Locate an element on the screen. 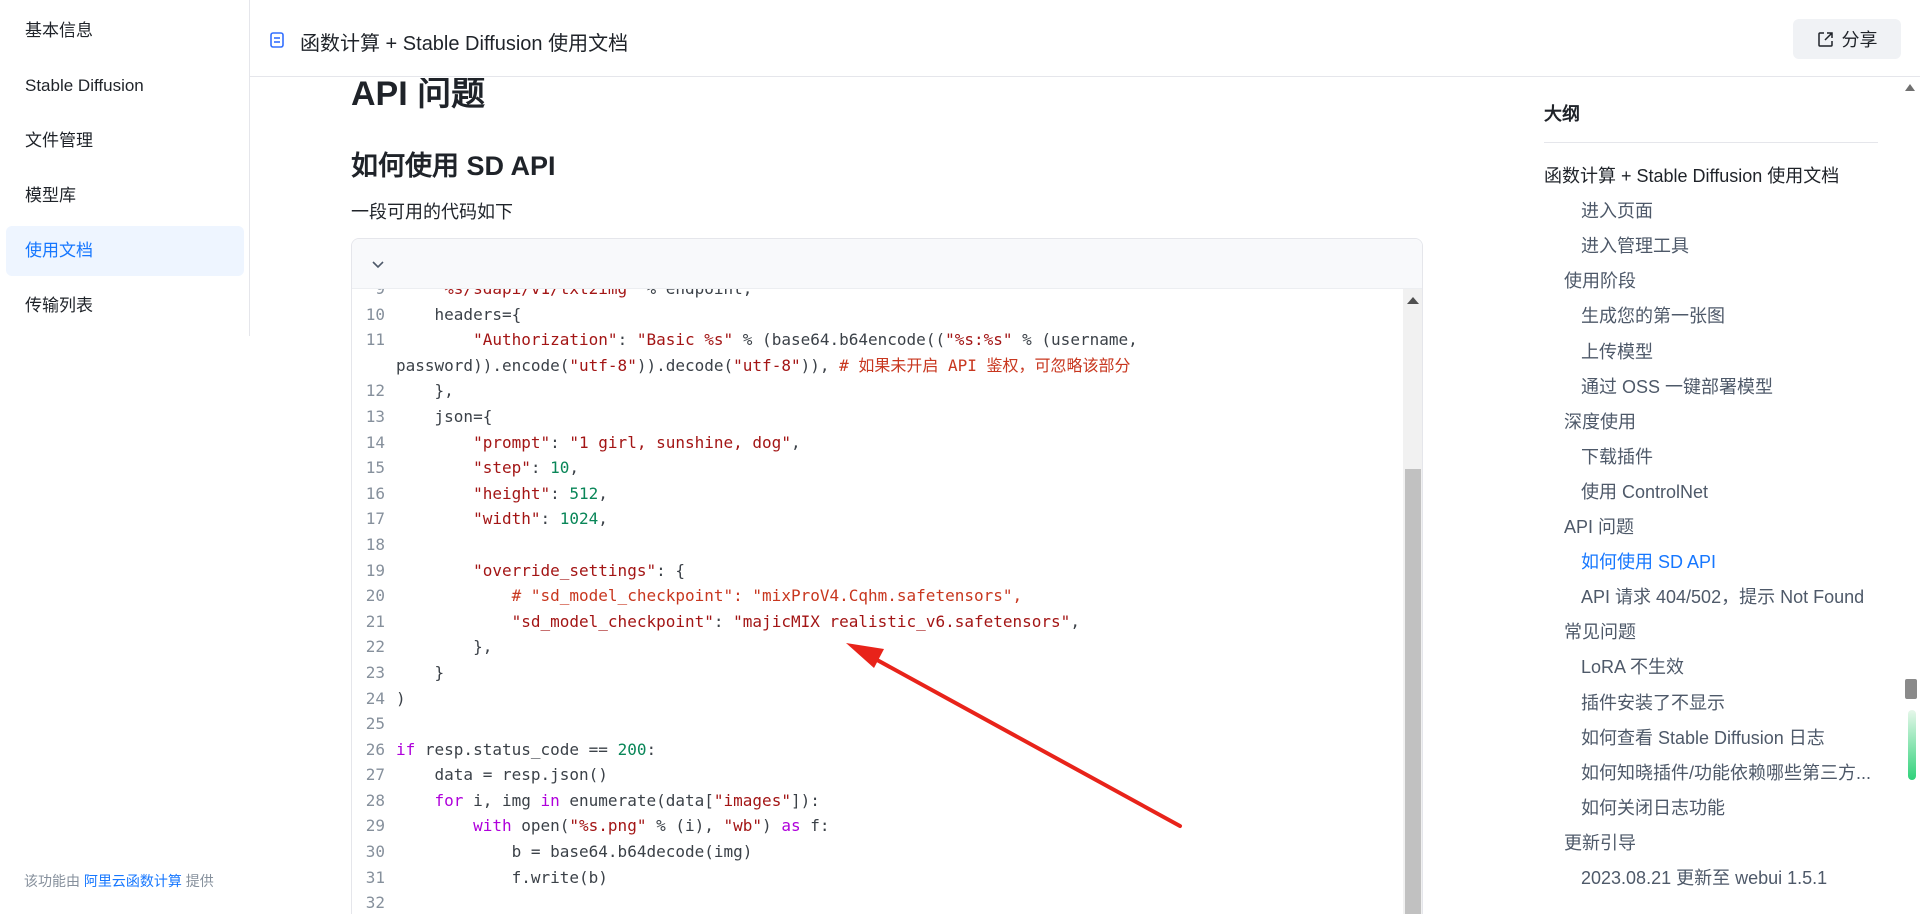  chevron-down-icon is located at coordinates (378, 264).